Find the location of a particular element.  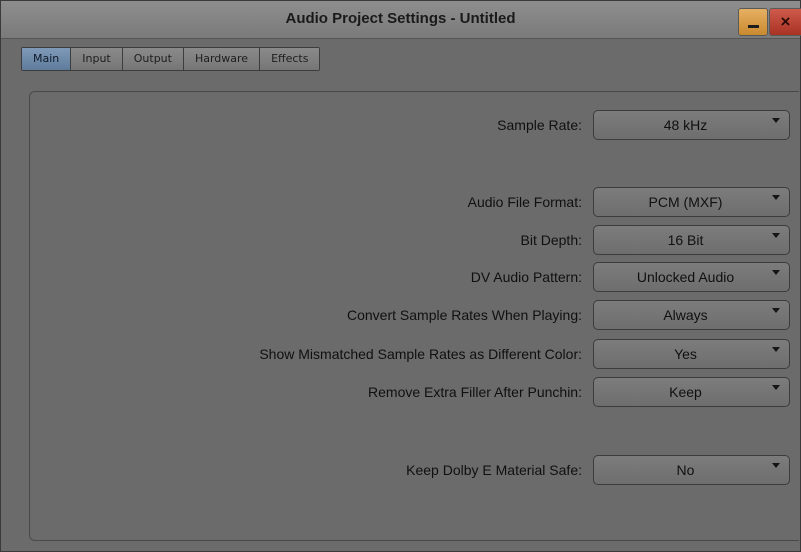

sample-rate-dropdown: 48 kHz is located at coordinates (691, 125).